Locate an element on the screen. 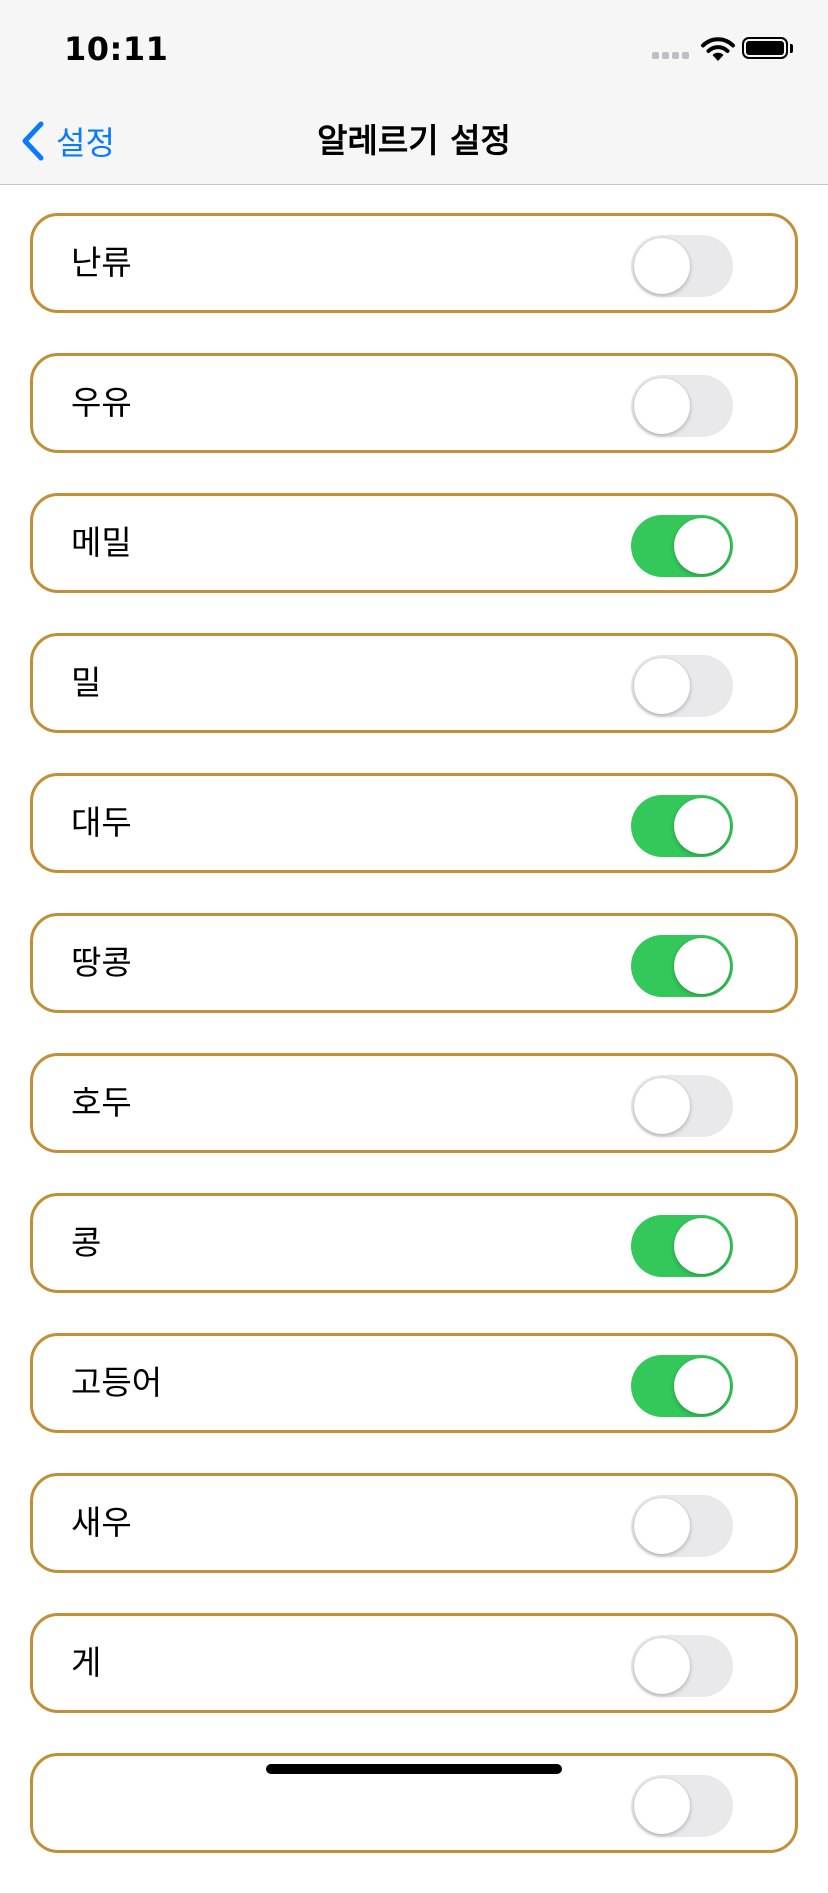 Image resolution: width=828 pixels, height=1893 pixels. home-indicator is located at coordinates (414, 1769).